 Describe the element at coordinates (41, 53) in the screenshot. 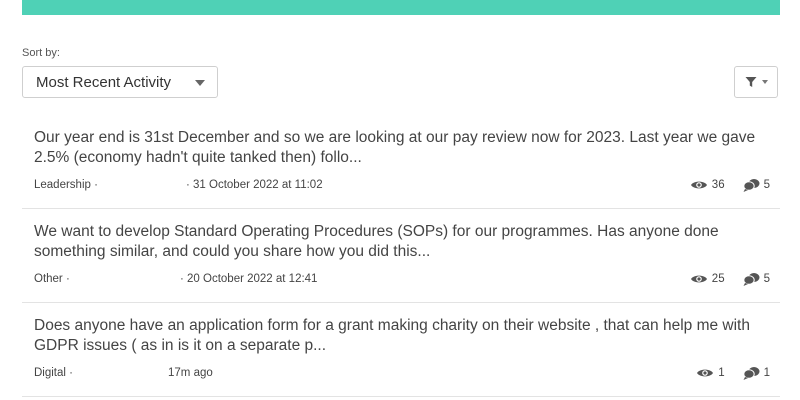

I see `sort-by-label: Sort by:` at that location.